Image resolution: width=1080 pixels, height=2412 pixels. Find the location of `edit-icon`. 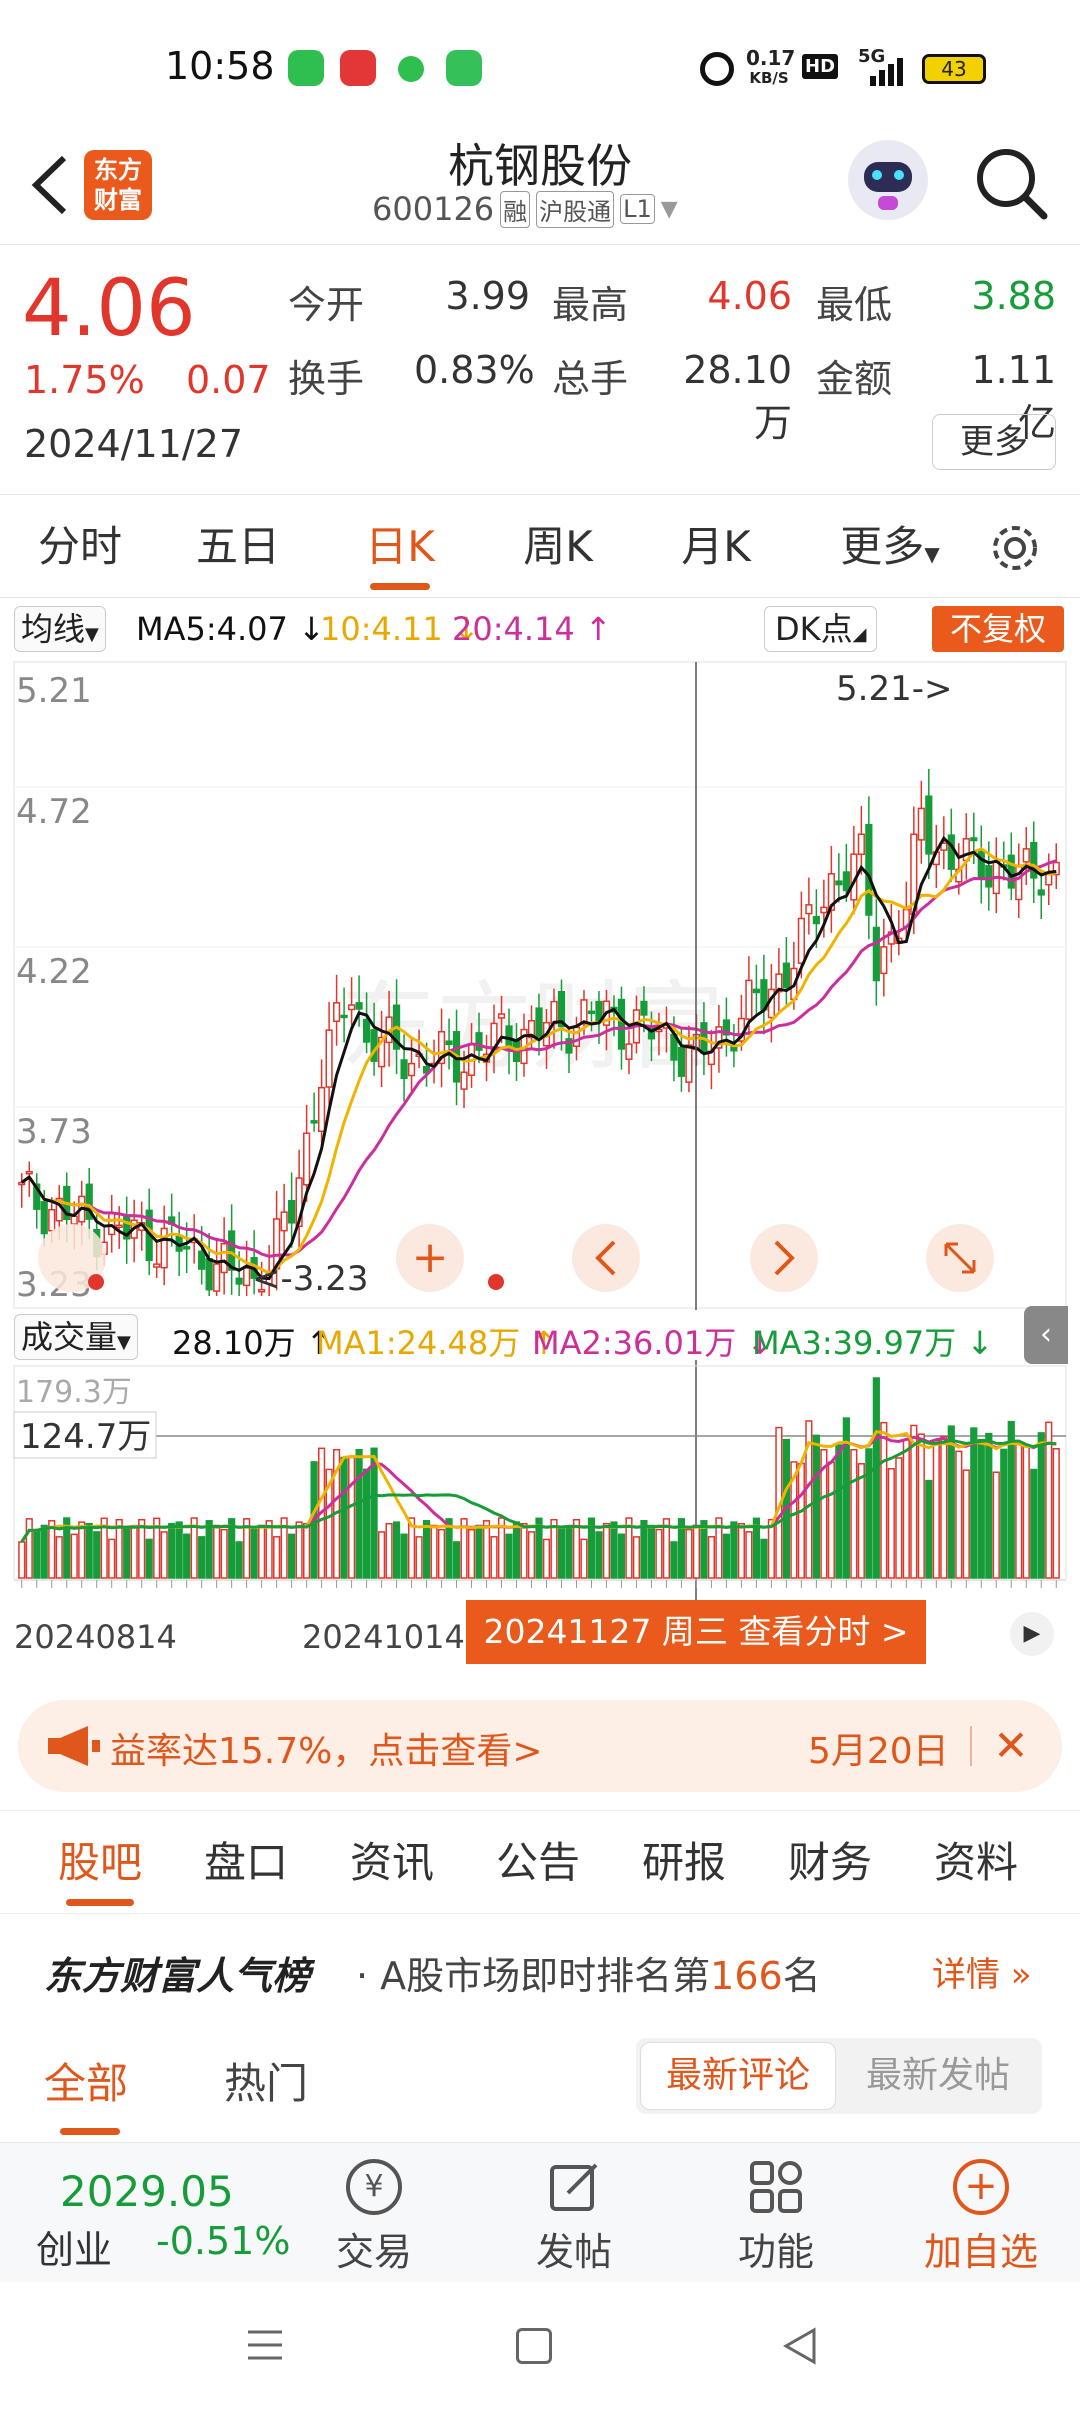

edit-icon is located at coordinates (574, 2187).